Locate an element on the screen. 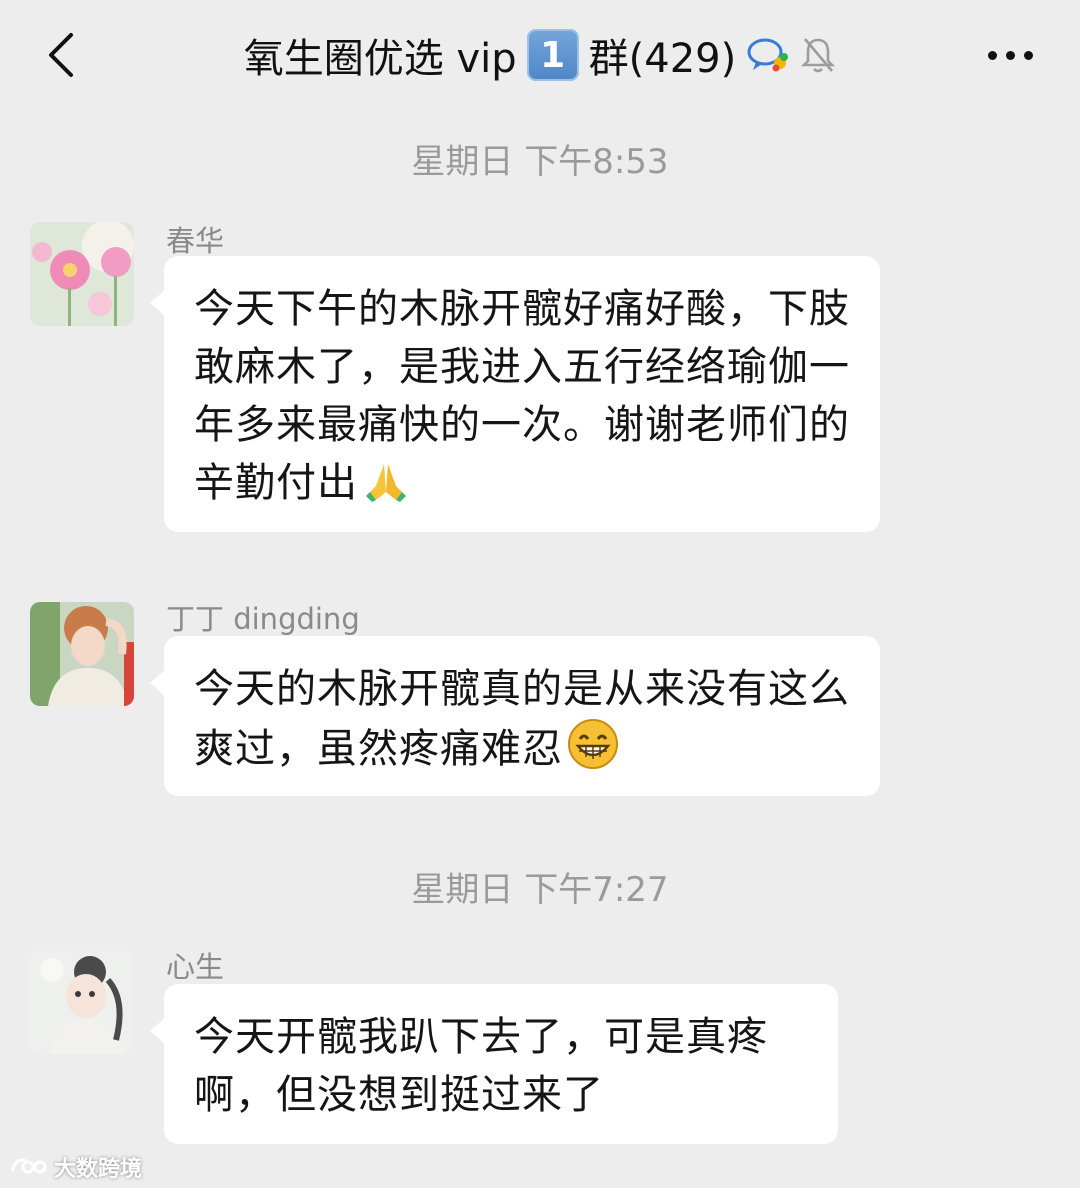  number-badge: 1 is located at coordinates (552, 55).